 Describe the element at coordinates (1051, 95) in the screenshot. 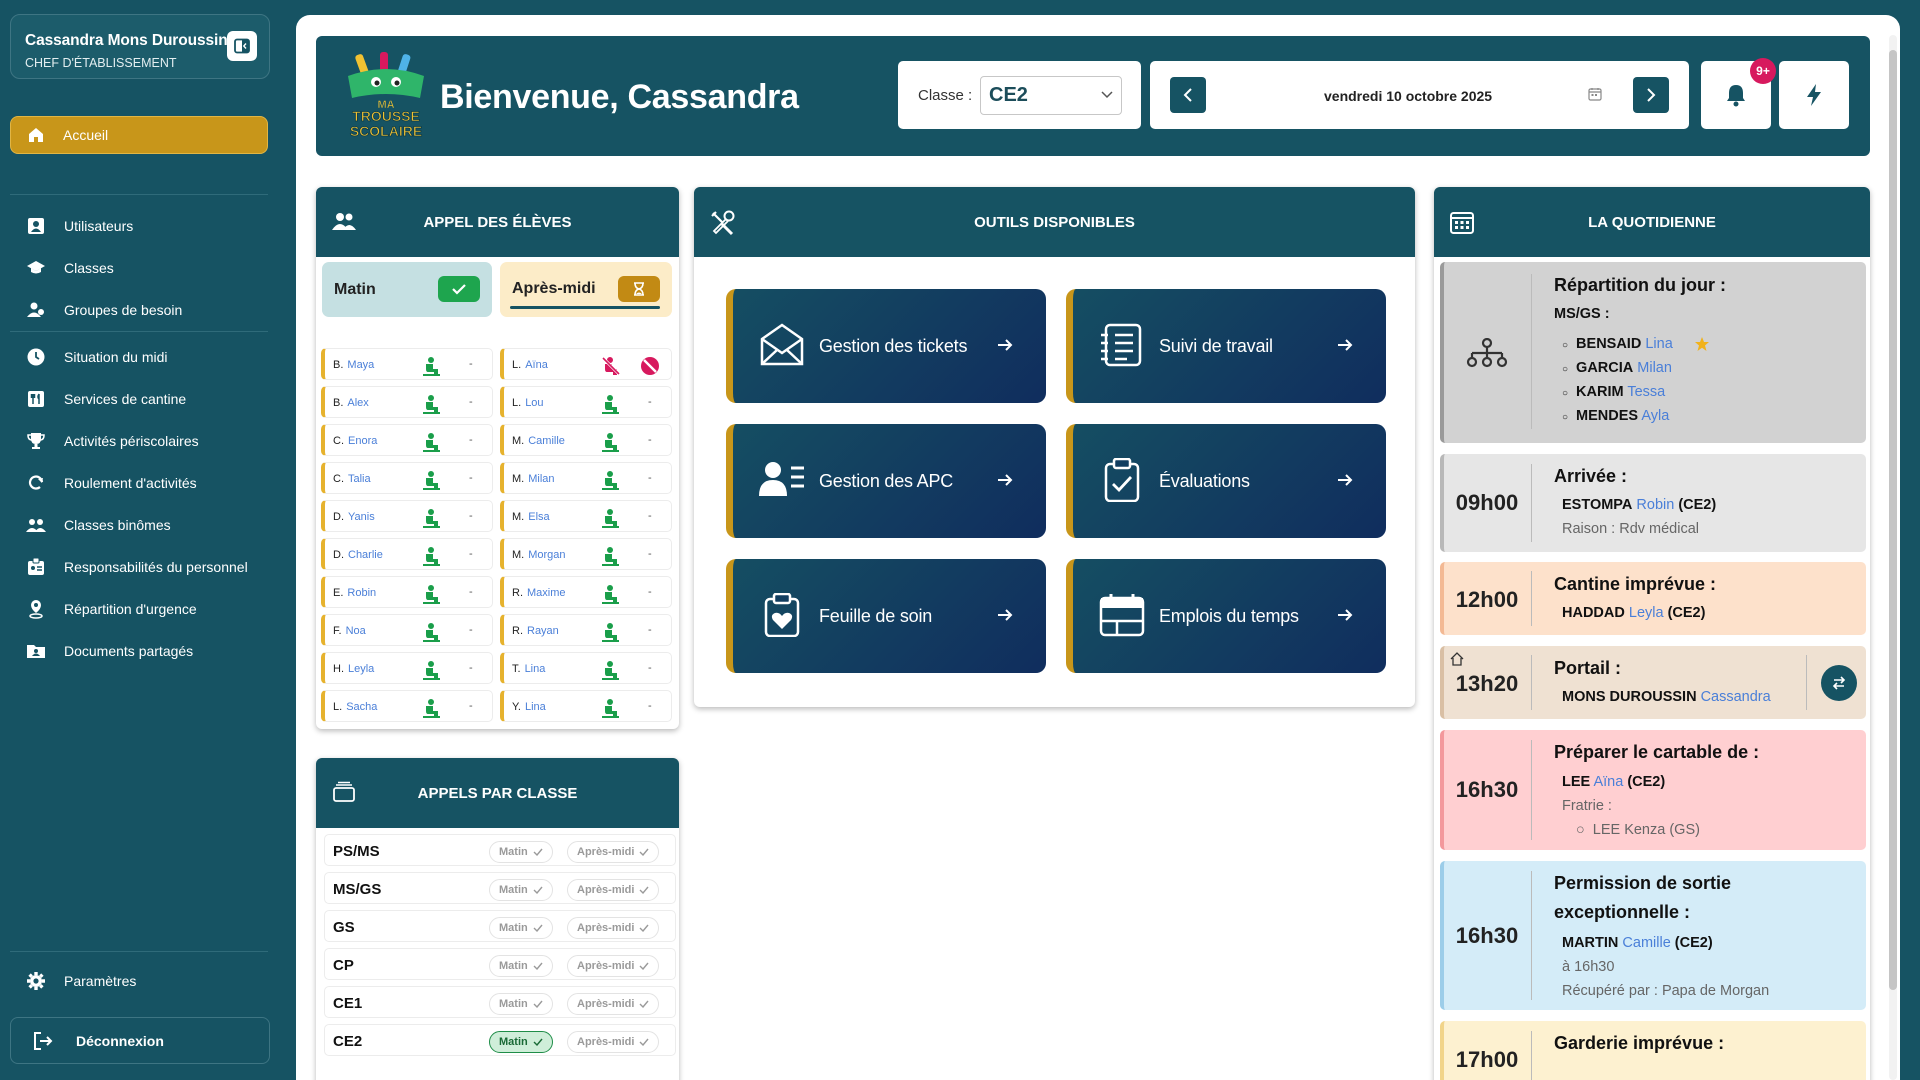

I see `class-select: CE2` at that location.